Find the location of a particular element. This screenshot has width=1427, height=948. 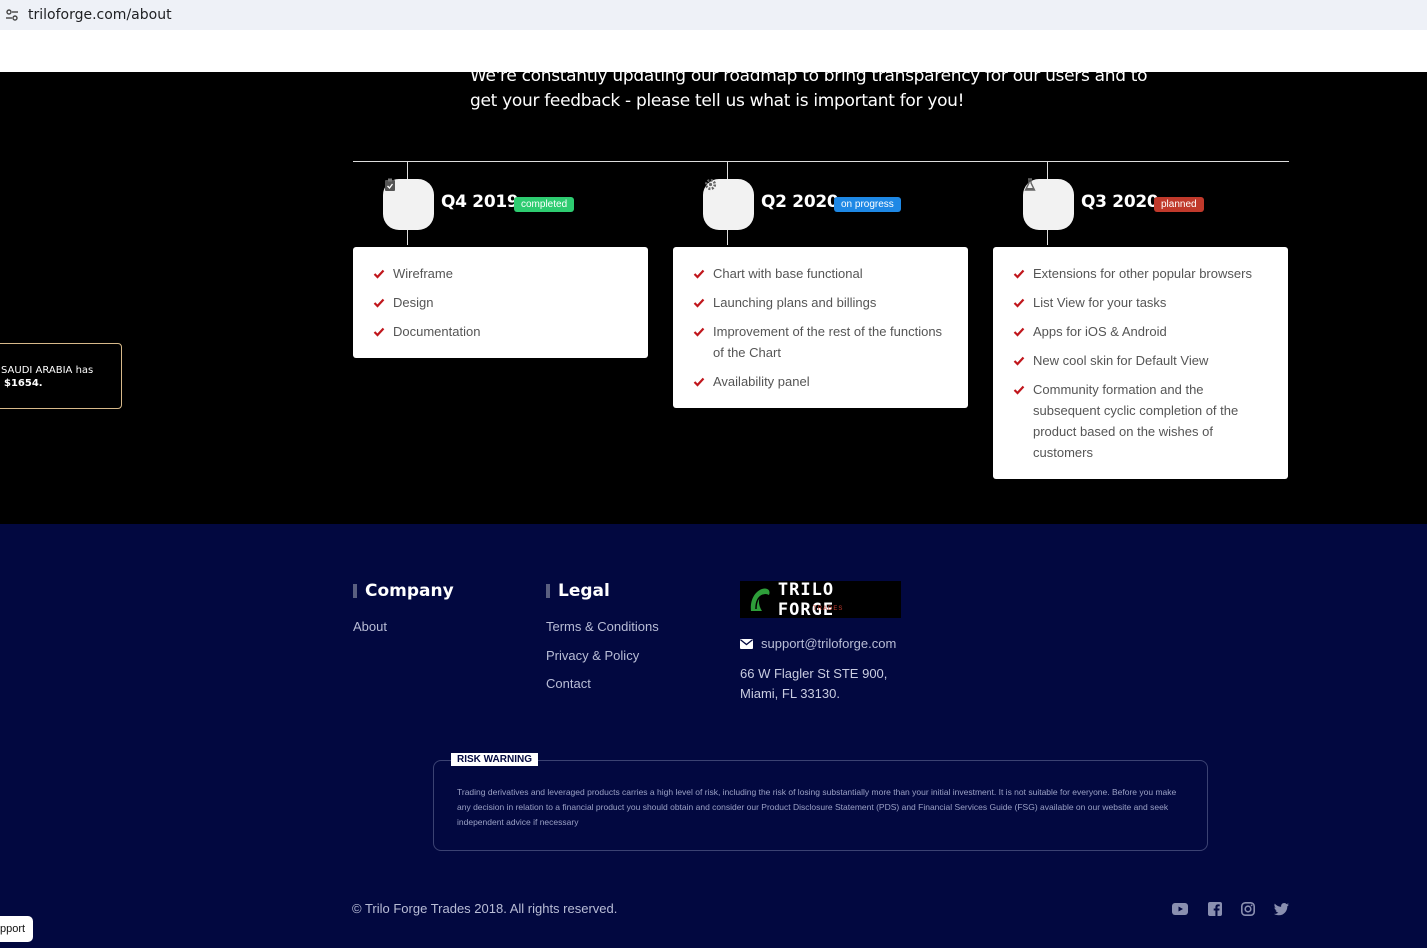

trade-notification-popup: SAUDI ARABIA has $1654. is located at coordinates (61, 376).